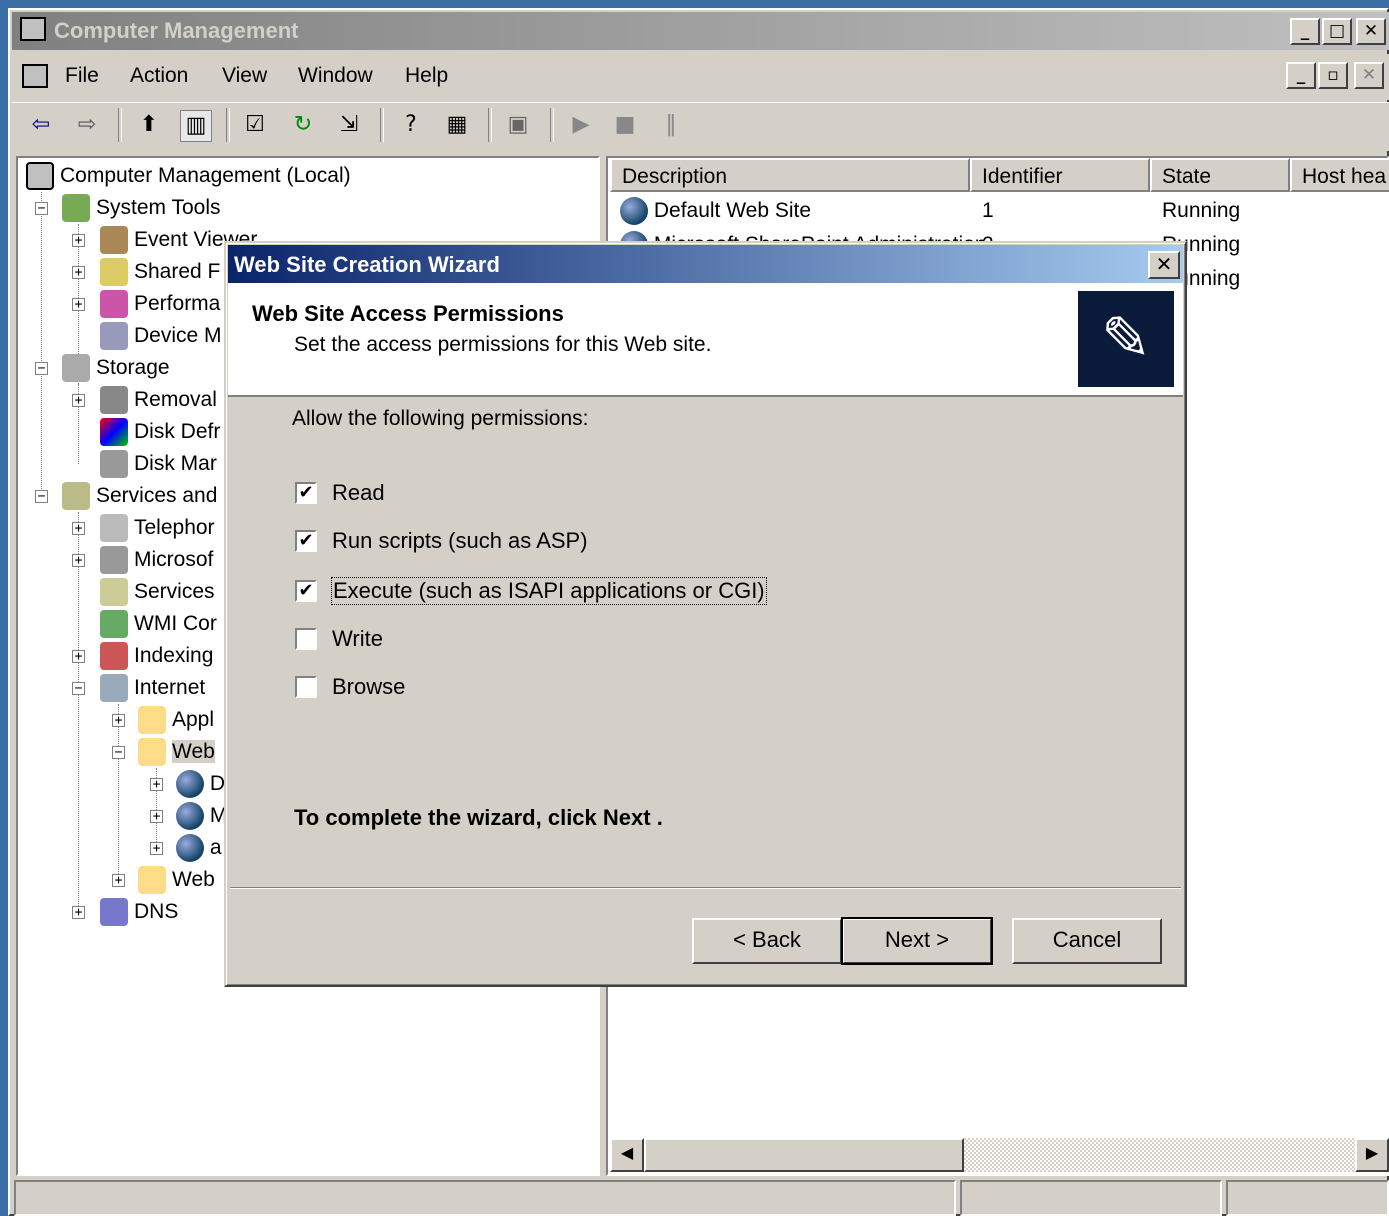 This screenshot has height=1216, width=1389. What do you see at coordinates (790, 175) in the screenshot?
I see `column-header-description: Description` at bounding box center [790, 175].